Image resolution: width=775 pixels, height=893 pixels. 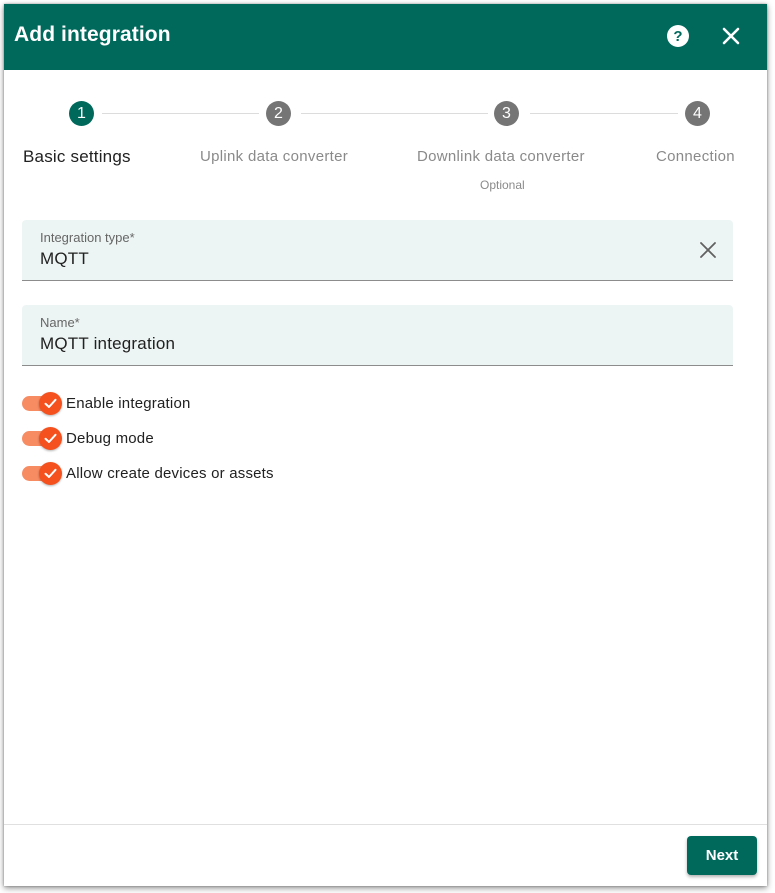 What do you see at coordinates (170, 473) in the screenshot?
I see `allow-create-devices-label: Allow create devices or assets` at bounding box center [170, 473].